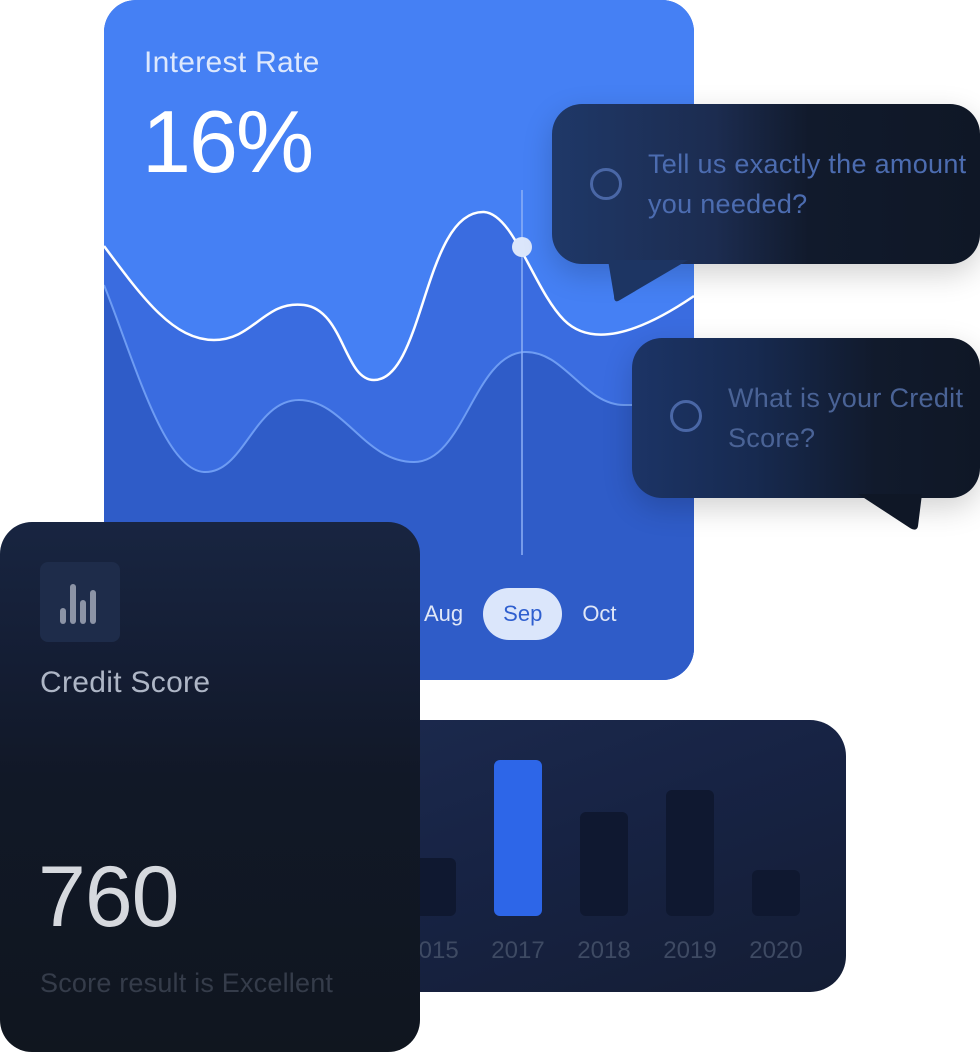 This screenshot has height=1052, width=980. I want to click on interest-rate-value: 16%, so click(228, 141).